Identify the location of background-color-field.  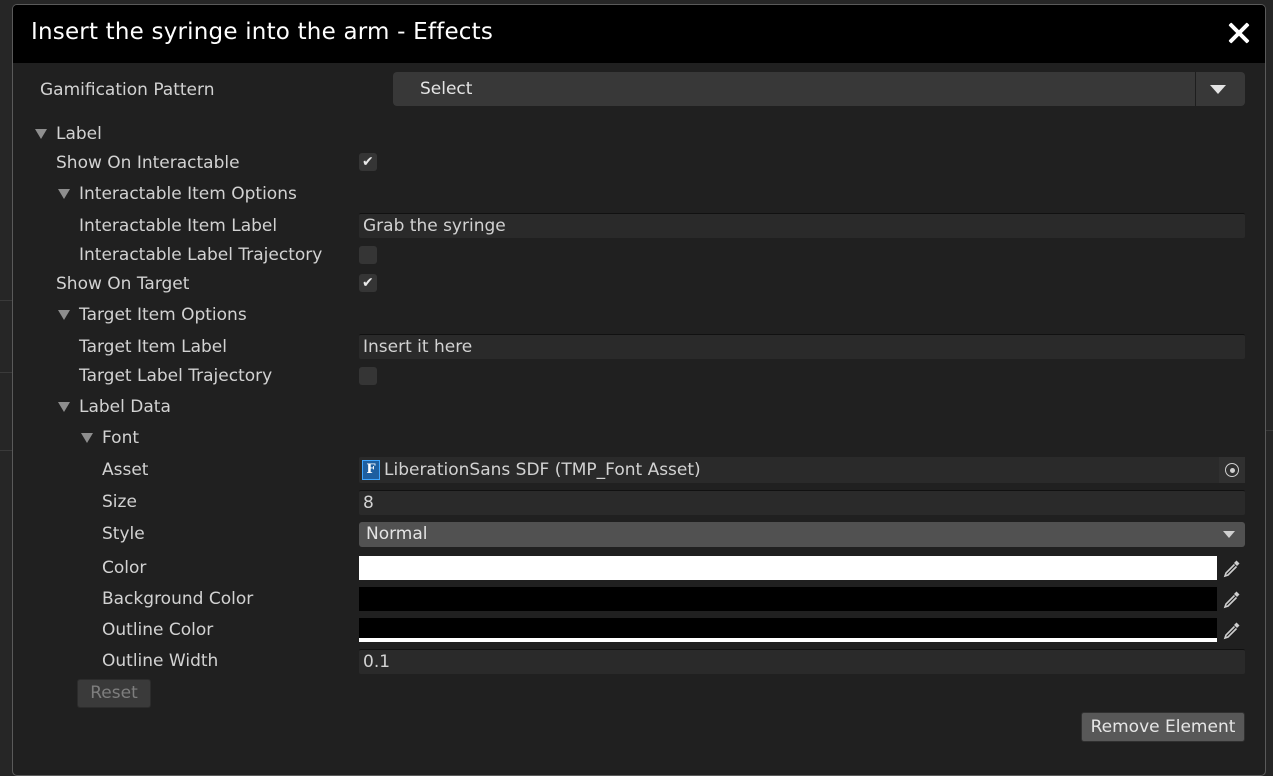
(788, 599).